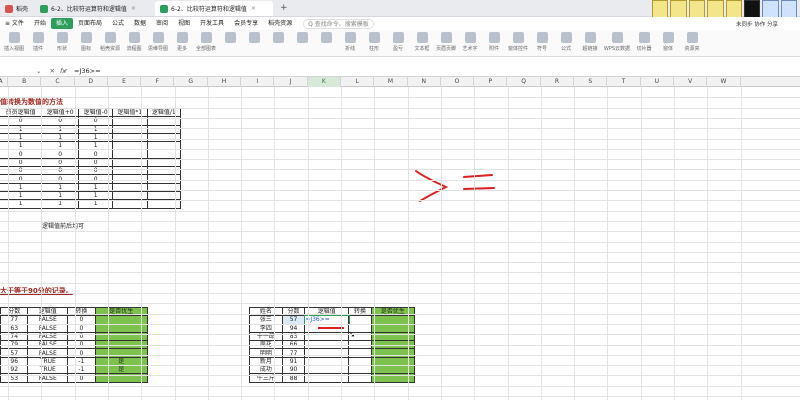  What do you see at coordinates (134, 43) in the screenshot?
I see `ribbon-button-5: 流程图` at bounding box center [134, 43].